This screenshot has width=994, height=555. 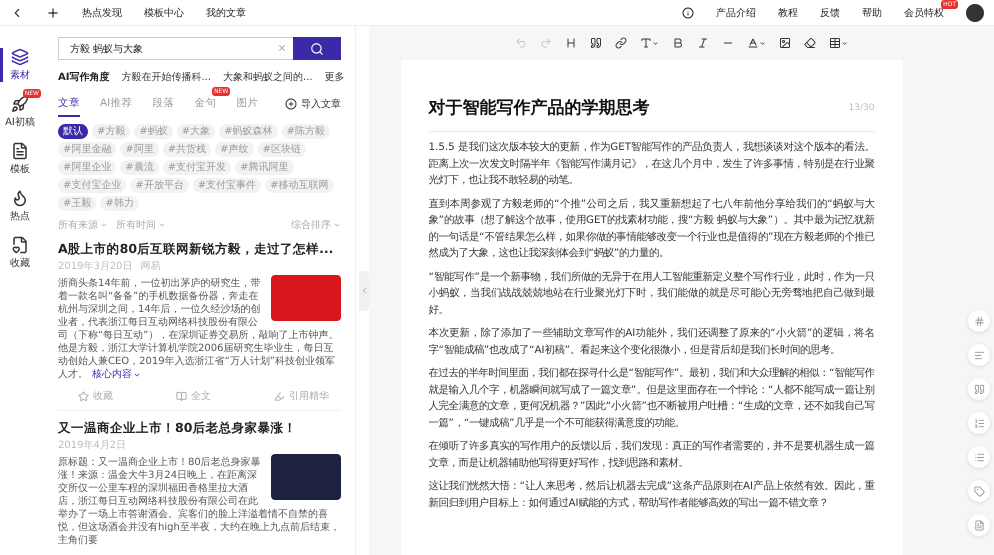 I want to click on bold-icon, so click(x=678, y=43).